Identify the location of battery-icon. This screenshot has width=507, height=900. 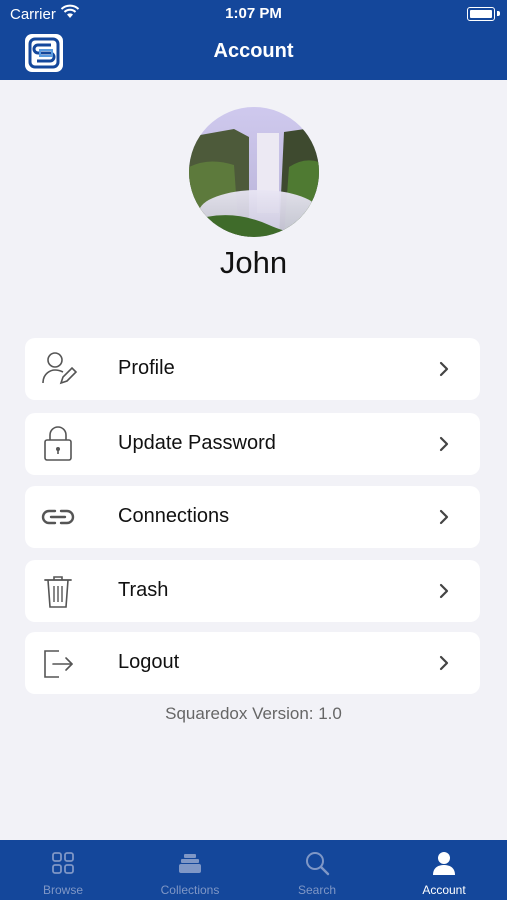
(481, 14).